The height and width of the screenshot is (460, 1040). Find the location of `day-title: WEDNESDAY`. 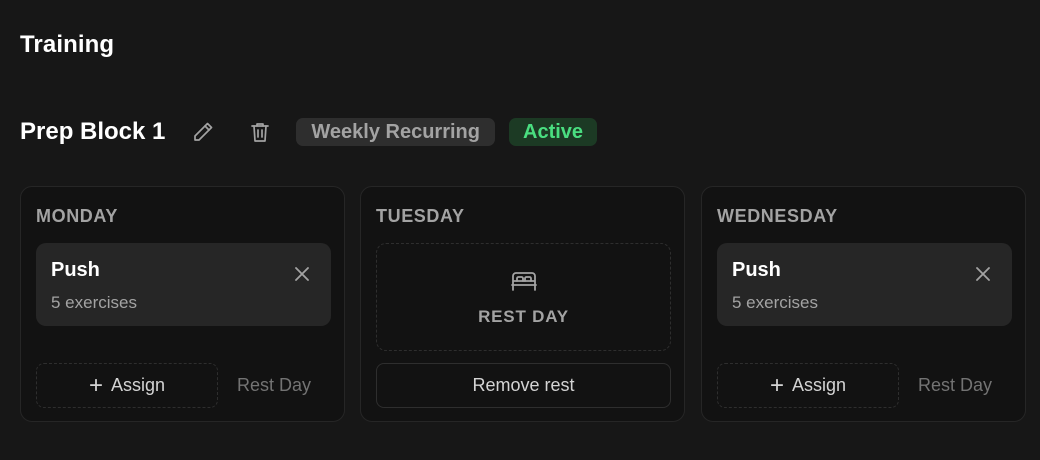

day-title: WEDNESDAY is located at coordinates (777, 216).